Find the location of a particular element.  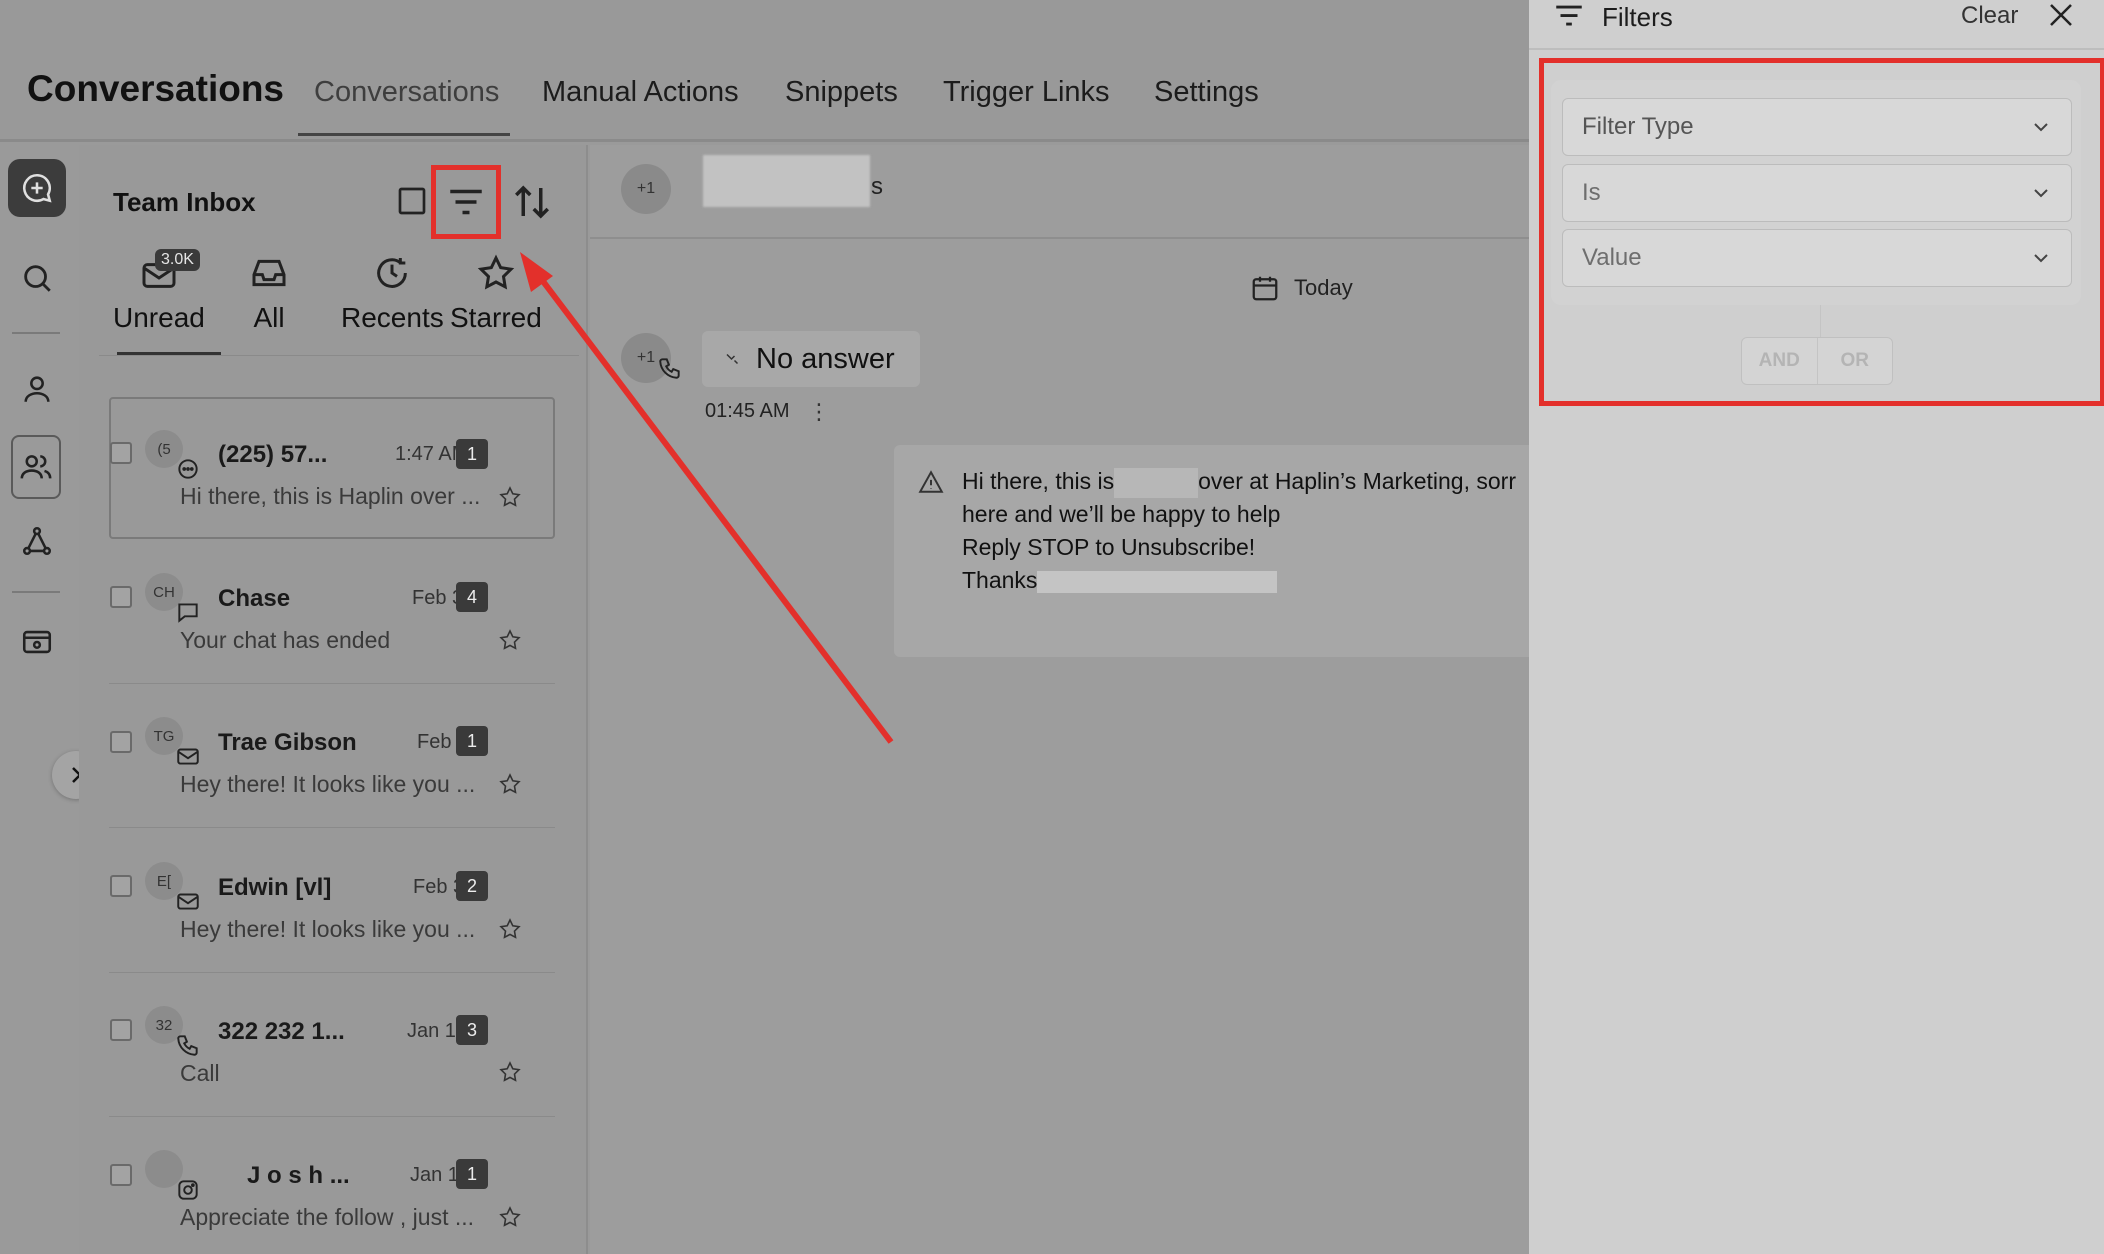

conversation-preview: Your chat has ended is located at coordinates (285, 640).